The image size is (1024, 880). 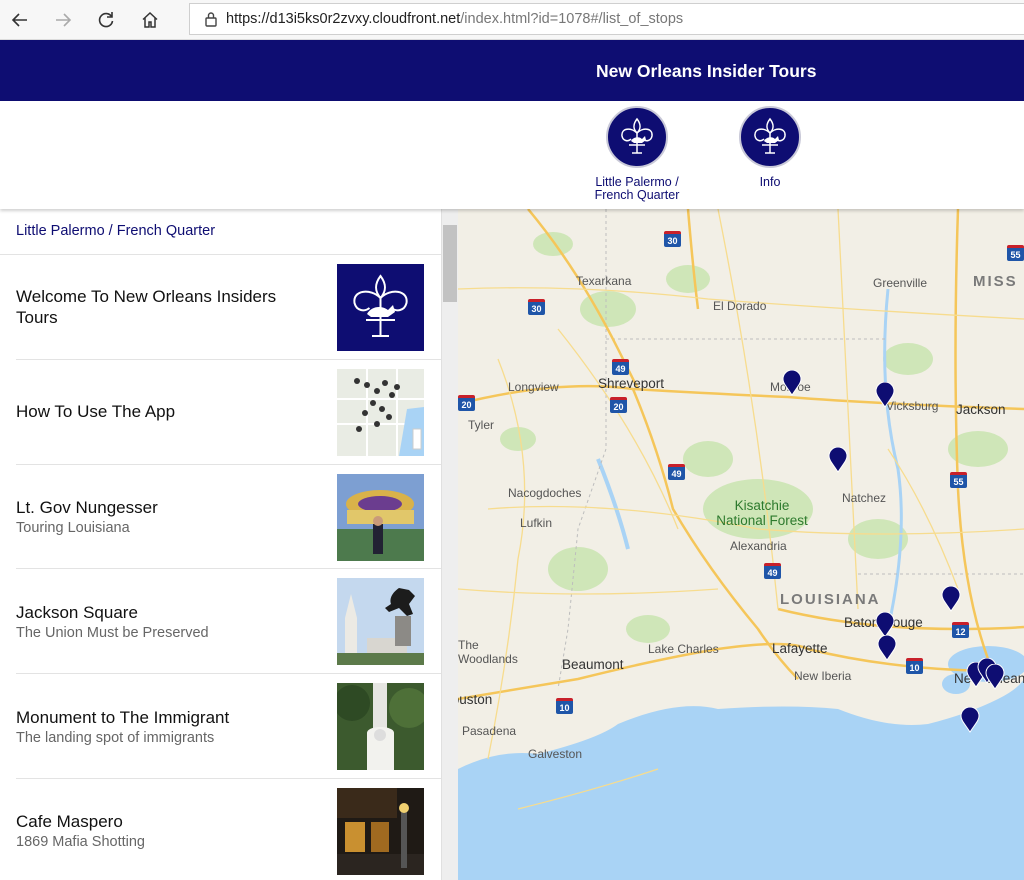 I want to click on forward-button, so click(x=63, y=20).